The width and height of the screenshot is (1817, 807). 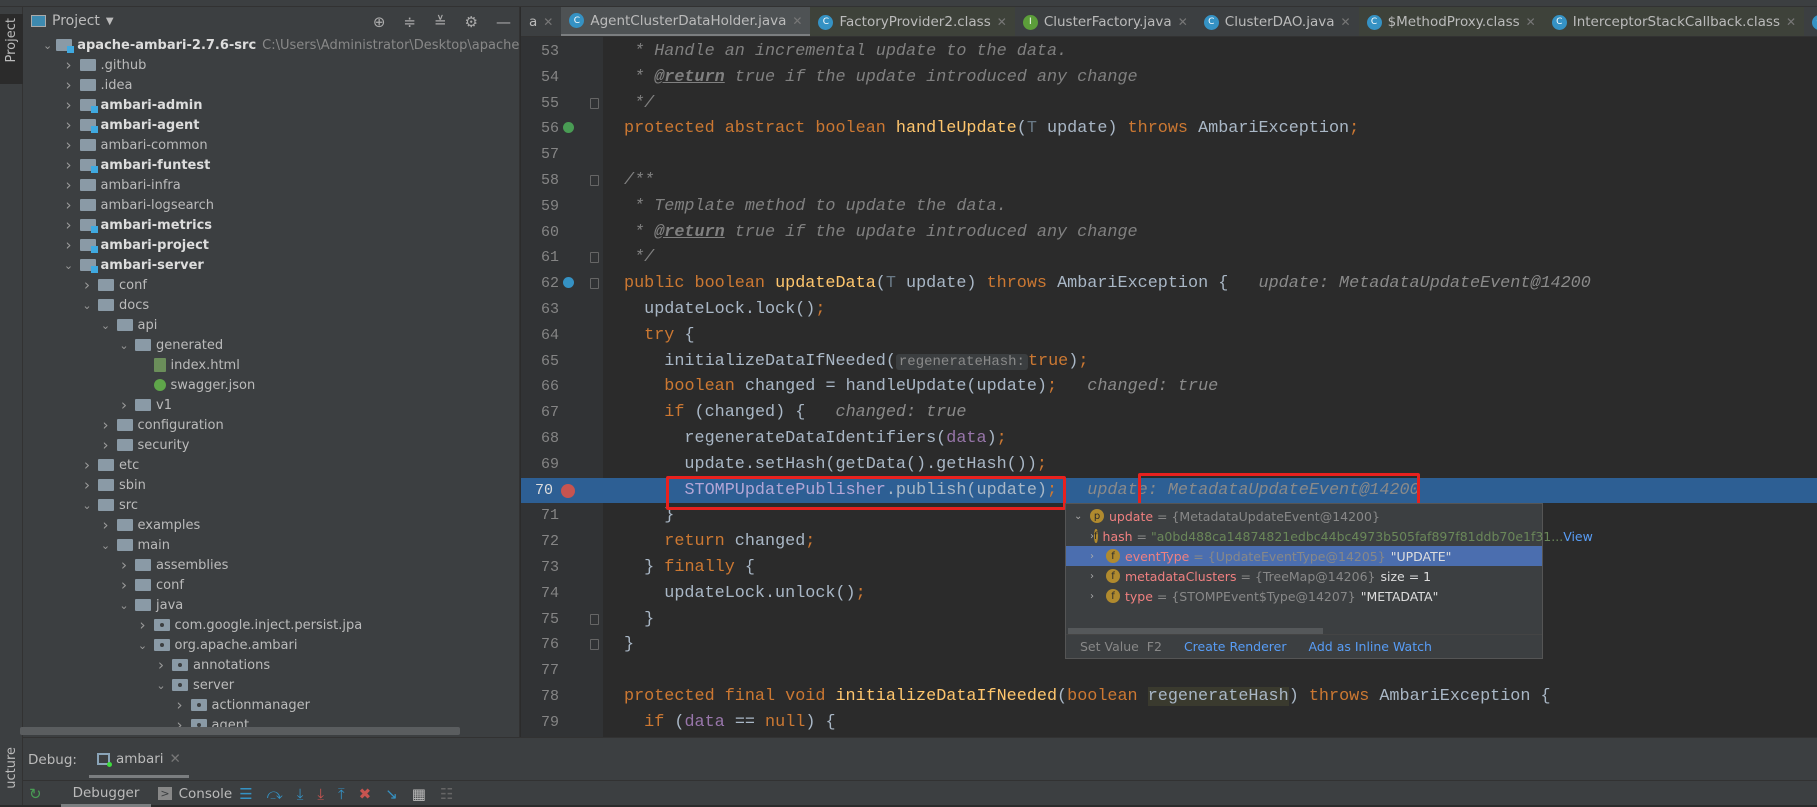 I want to click on tree-item: › .github, so click(x=271, y=65).